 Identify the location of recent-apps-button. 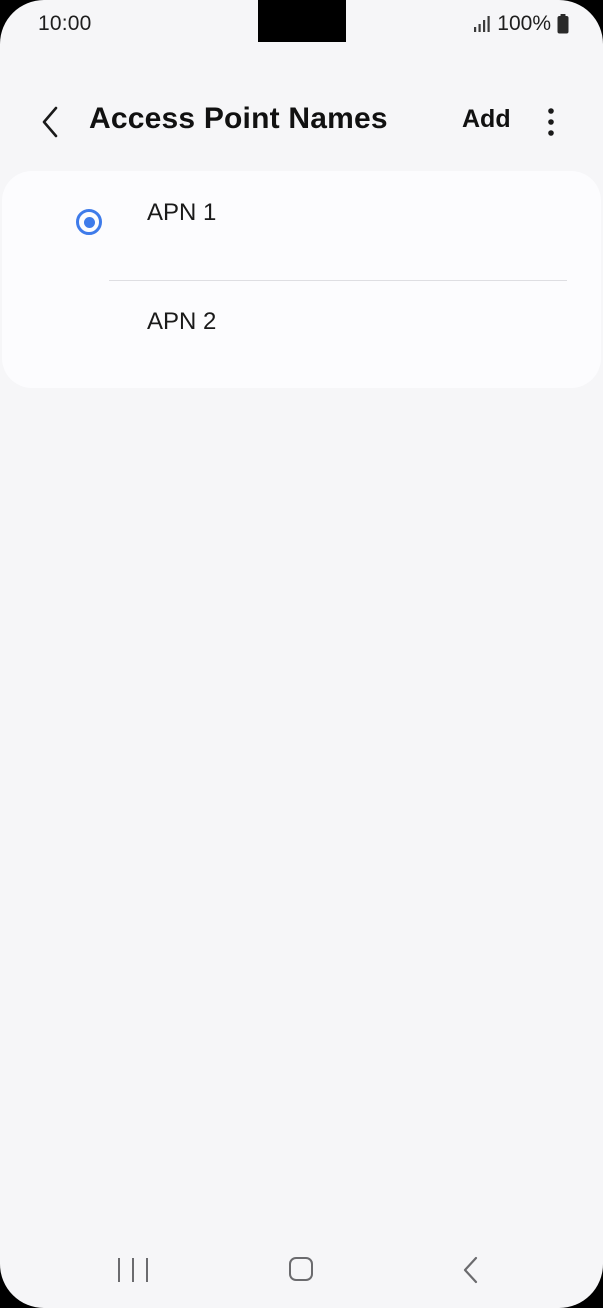
(133, 1270).